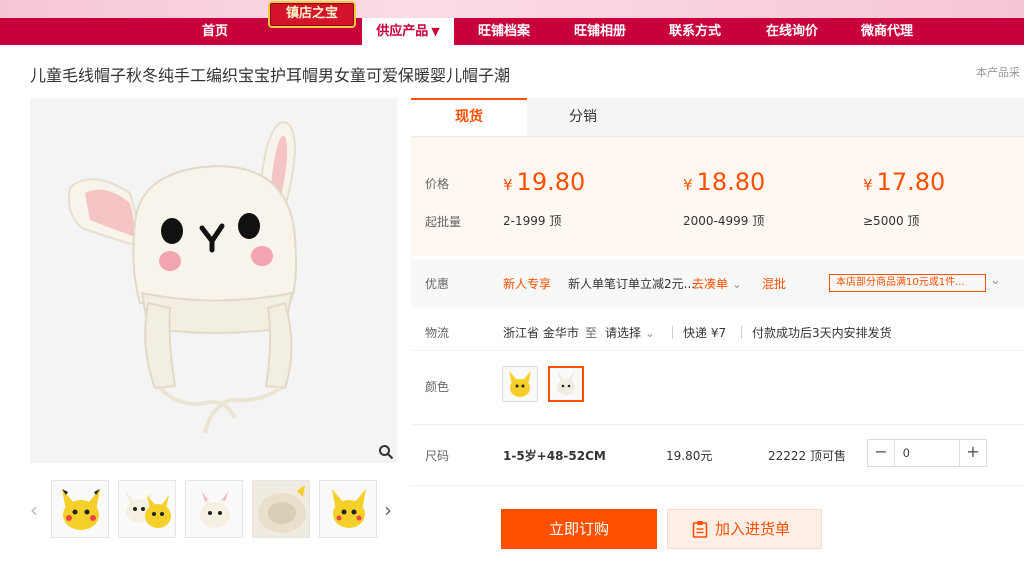  I want to click on price-section, so click(717, 196).